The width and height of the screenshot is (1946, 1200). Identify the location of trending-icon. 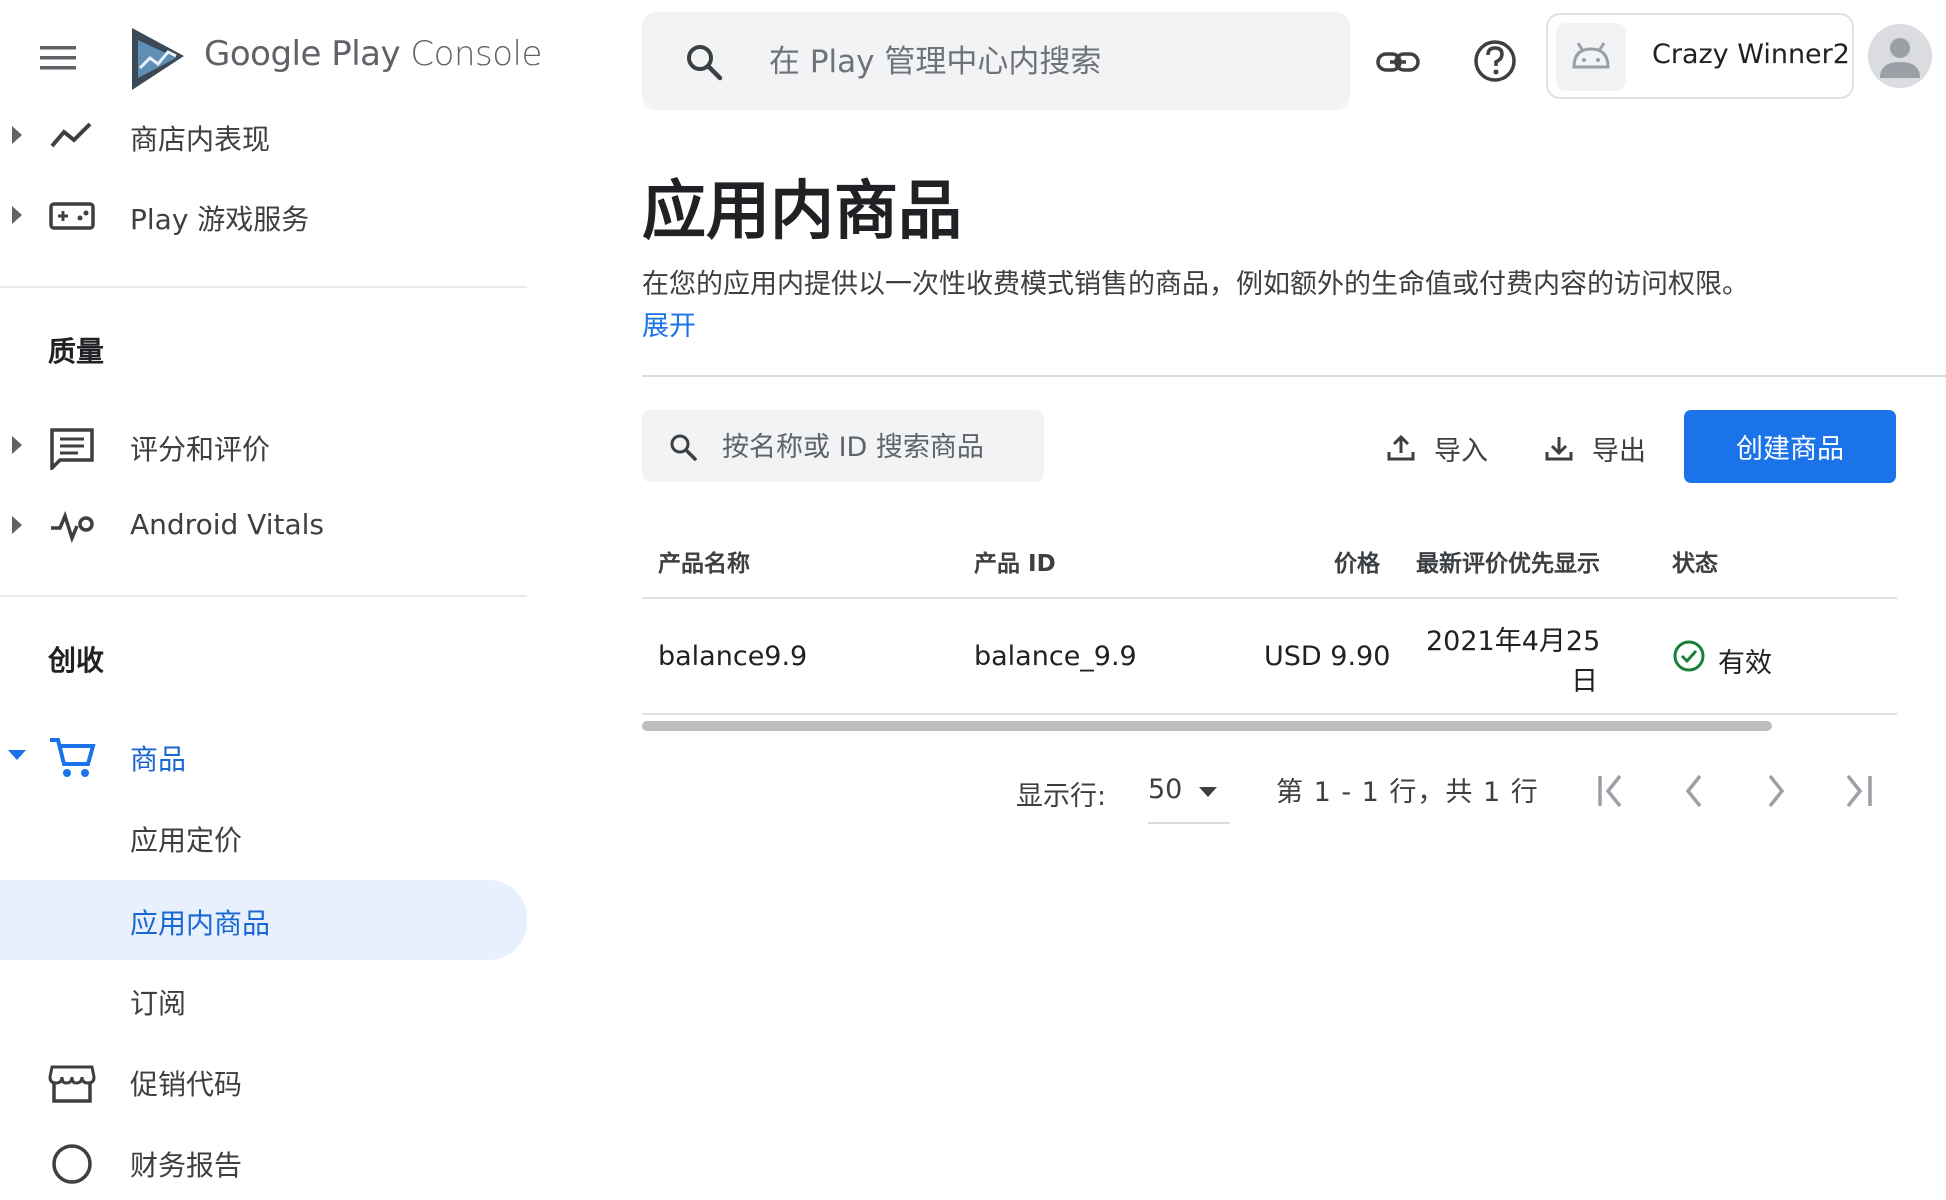
(72, 136).